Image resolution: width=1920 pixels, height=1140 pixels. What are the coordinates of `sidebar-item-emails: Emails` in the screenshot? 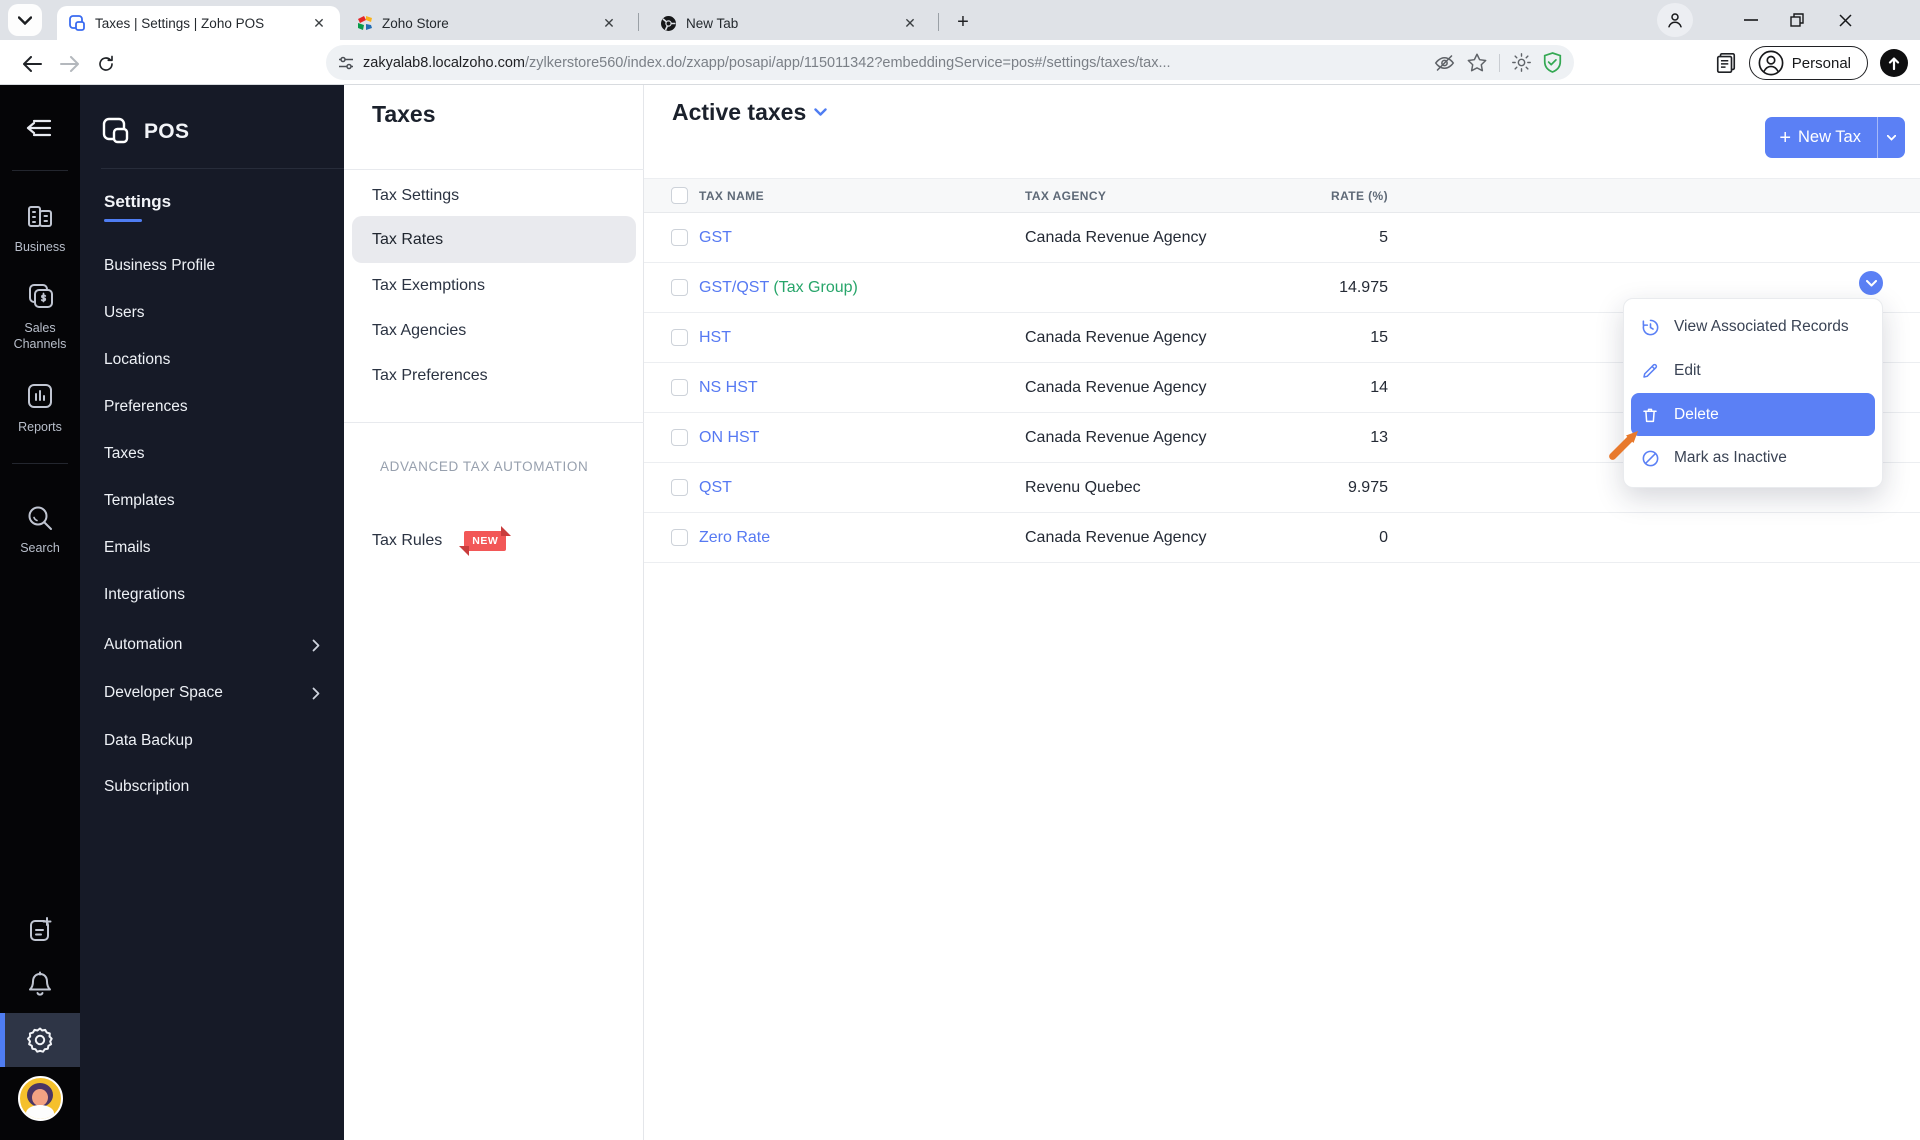 It's located at (212, 548).